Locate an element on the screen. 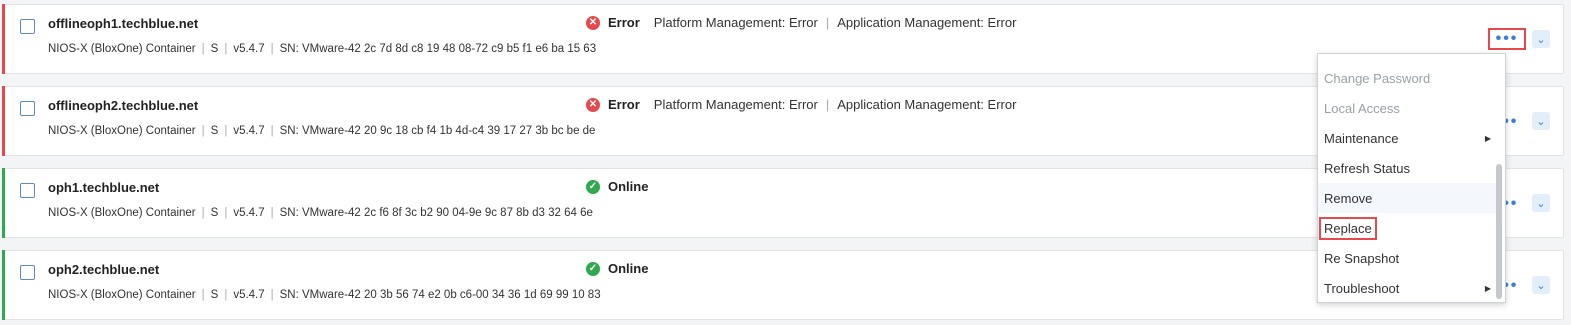  menu-item-label: Troubleshoot is located at coordinates (1362, 288).